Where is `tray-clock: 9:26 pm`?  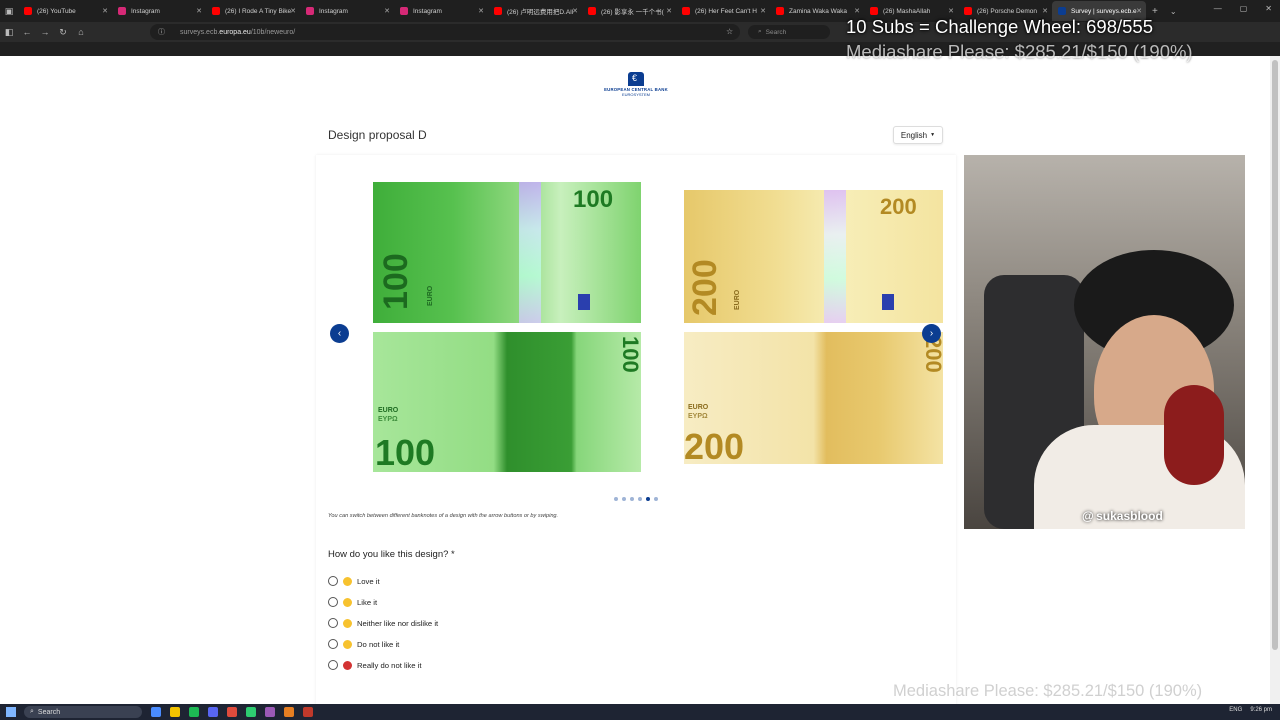 tray-clock: 9:26 pm is located at coordinates (1261, 710).